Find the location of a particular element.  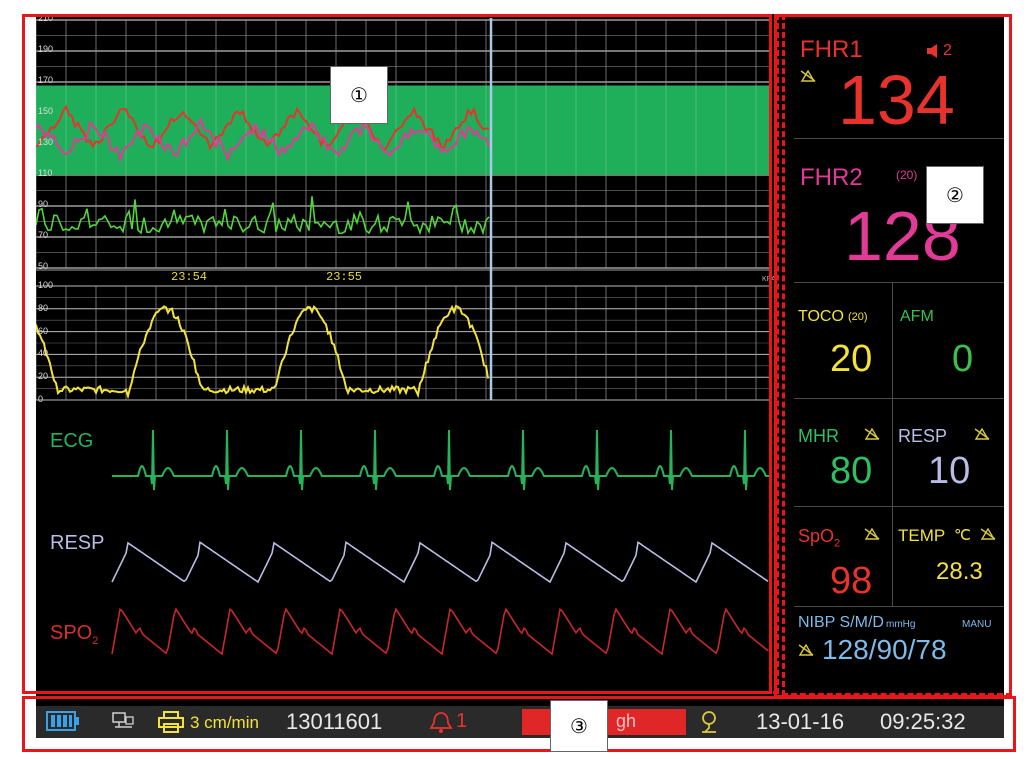

region-1-marker: ① is located at coordinates (359, 95).